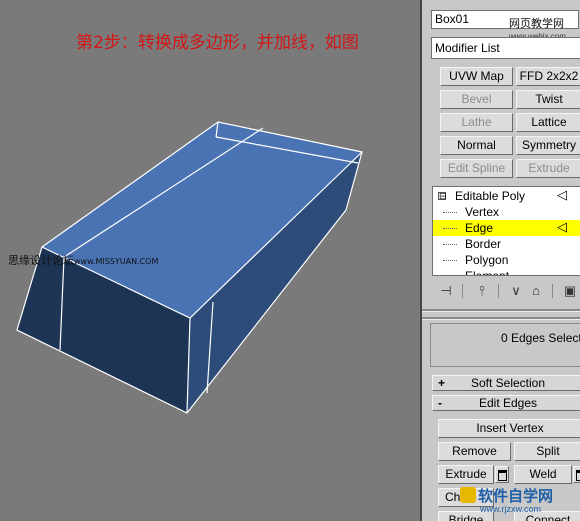  Describe the element at coordinates (476, 122) in the screenshot. I see `lathe-button: Lathe` at that location.